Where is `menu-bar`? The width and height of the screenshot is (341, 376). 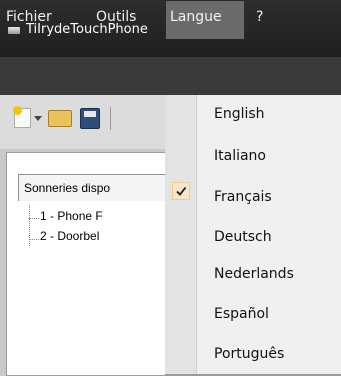 menu-bar is located at coordinates (170, 76).